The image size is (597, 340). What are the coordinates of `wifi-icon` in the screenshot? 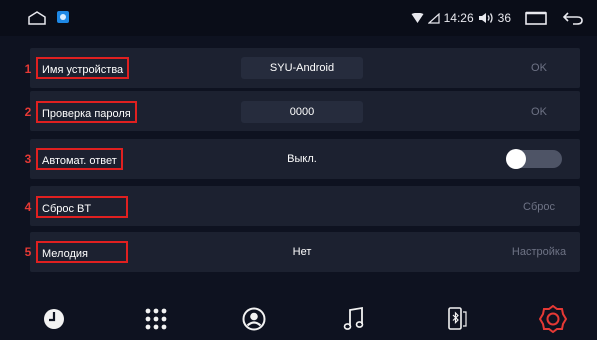 It's located at (417, 17).